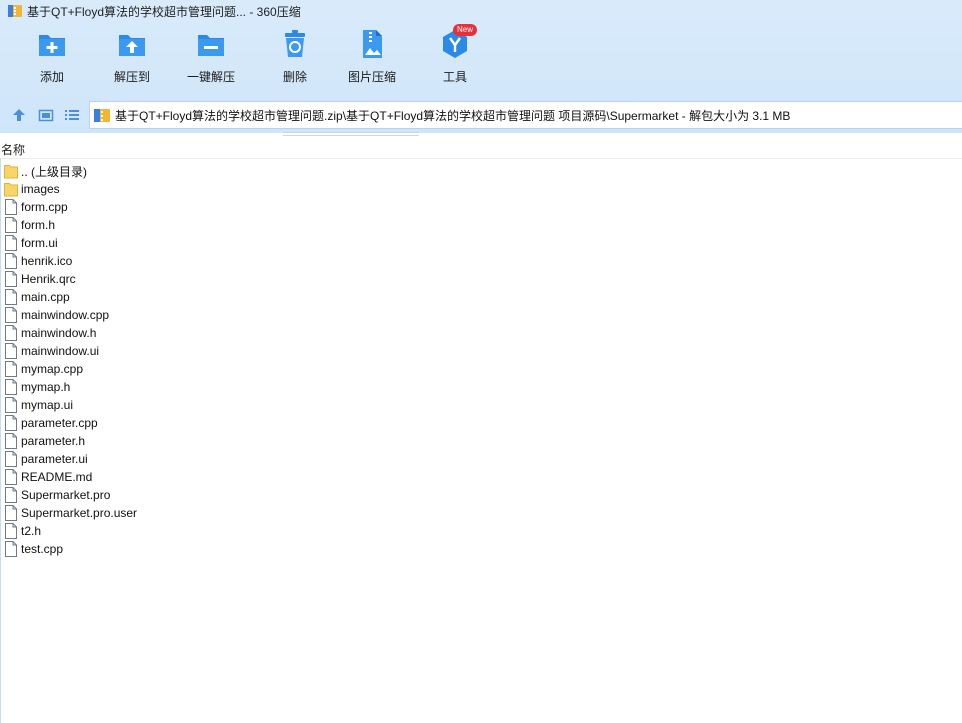  I want to click on window-title: 基于QT+Floyd算法的学校超市管理问题... - 360压缩, so click(164, 11).